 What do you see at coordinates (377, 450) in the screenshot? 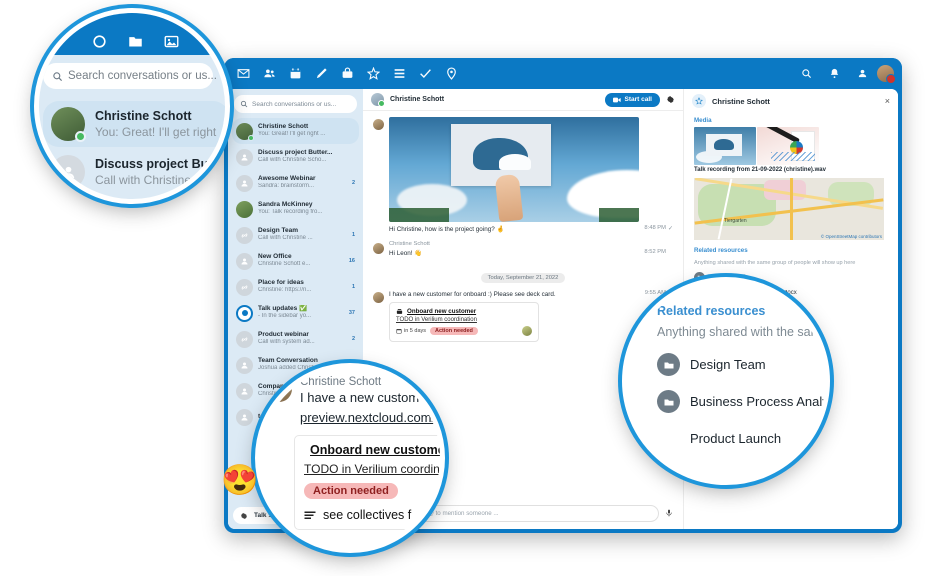
I see `deck-card-title: Onboard new customer` at bounding box center [377, 450].